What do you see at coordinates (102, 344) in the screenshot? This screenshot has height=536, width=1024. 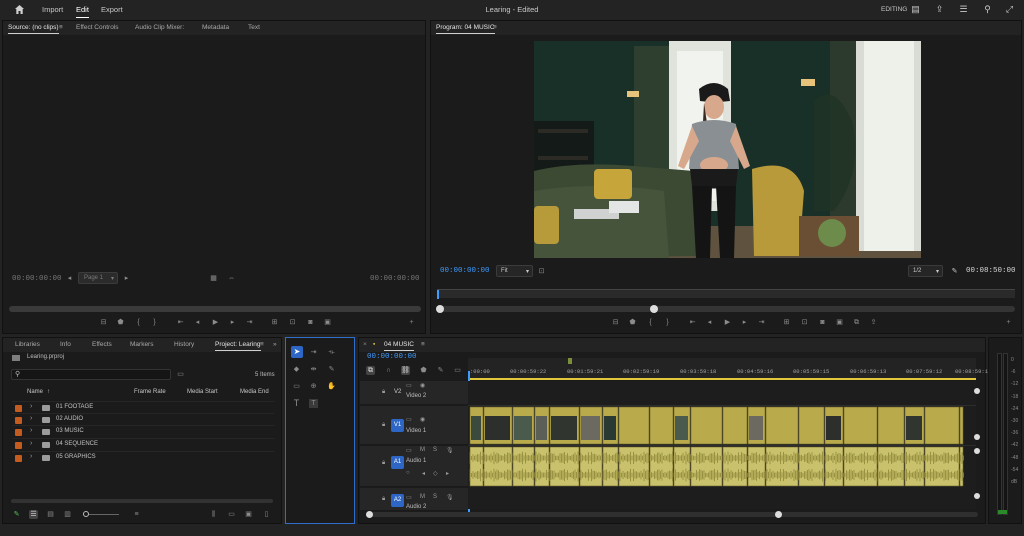 I see `tab-effects: Effects` at bounding box center [102, 344].